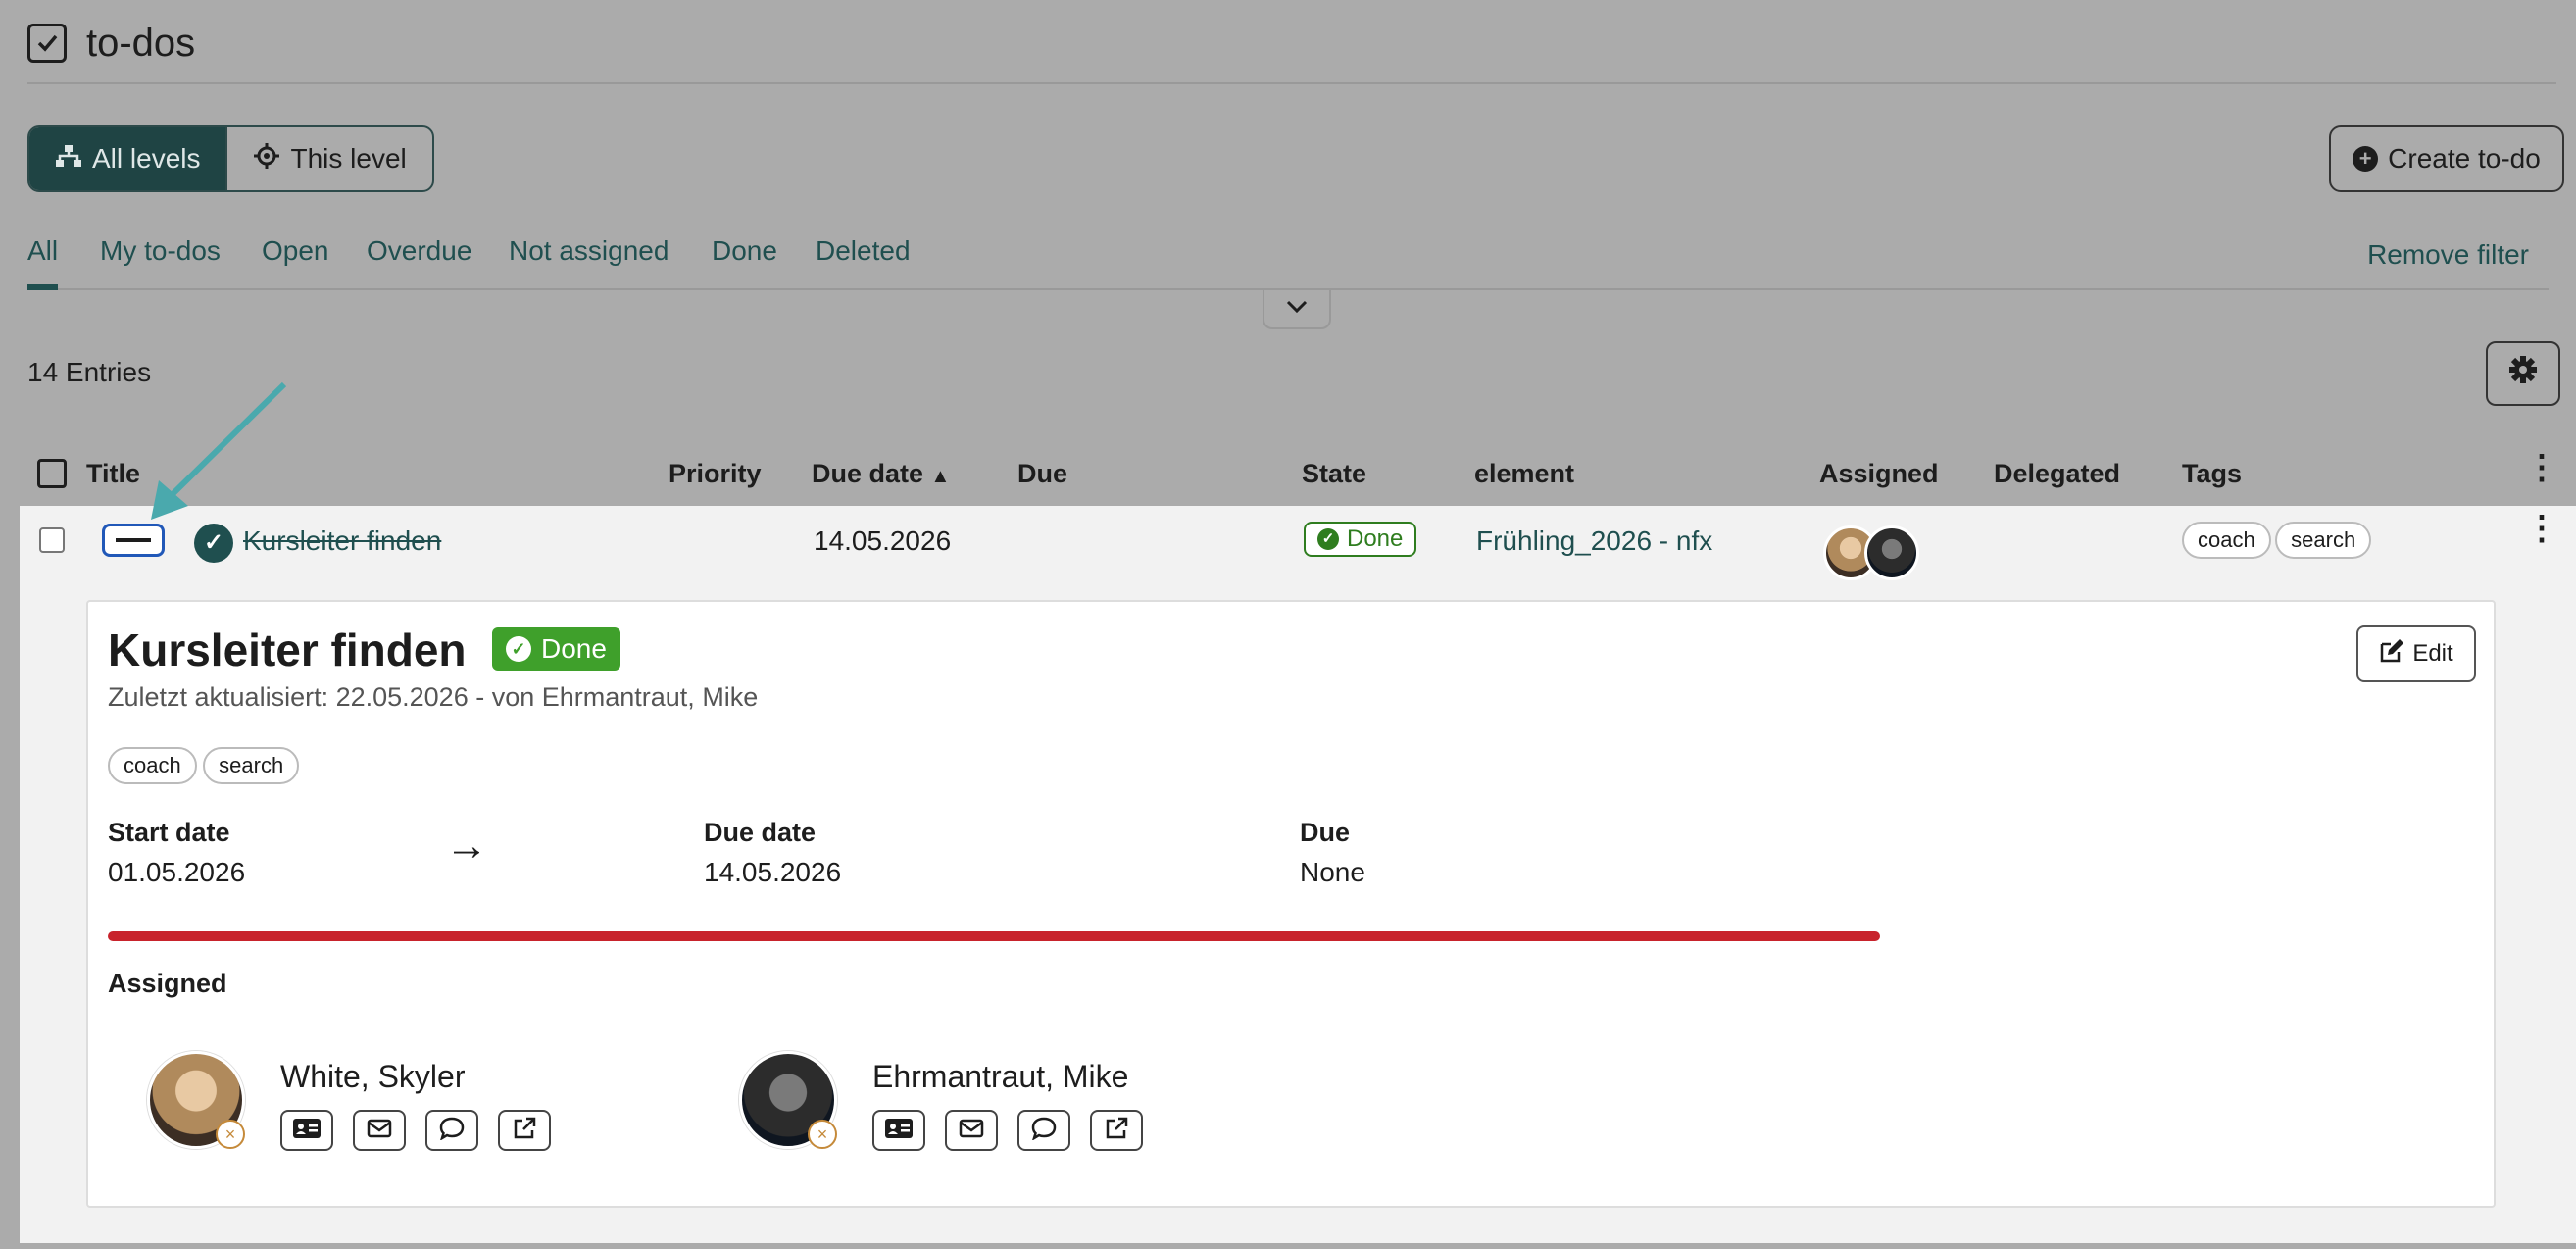 This screenshot has width=2576, height=1249. I want to click on detail-state-badge: ✓ Done, so click(556, 649).